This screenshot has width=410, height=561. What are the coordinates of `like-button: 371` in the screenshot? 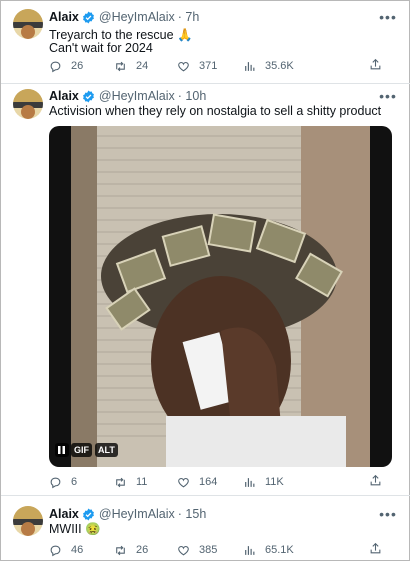 It's located at (197, 66).